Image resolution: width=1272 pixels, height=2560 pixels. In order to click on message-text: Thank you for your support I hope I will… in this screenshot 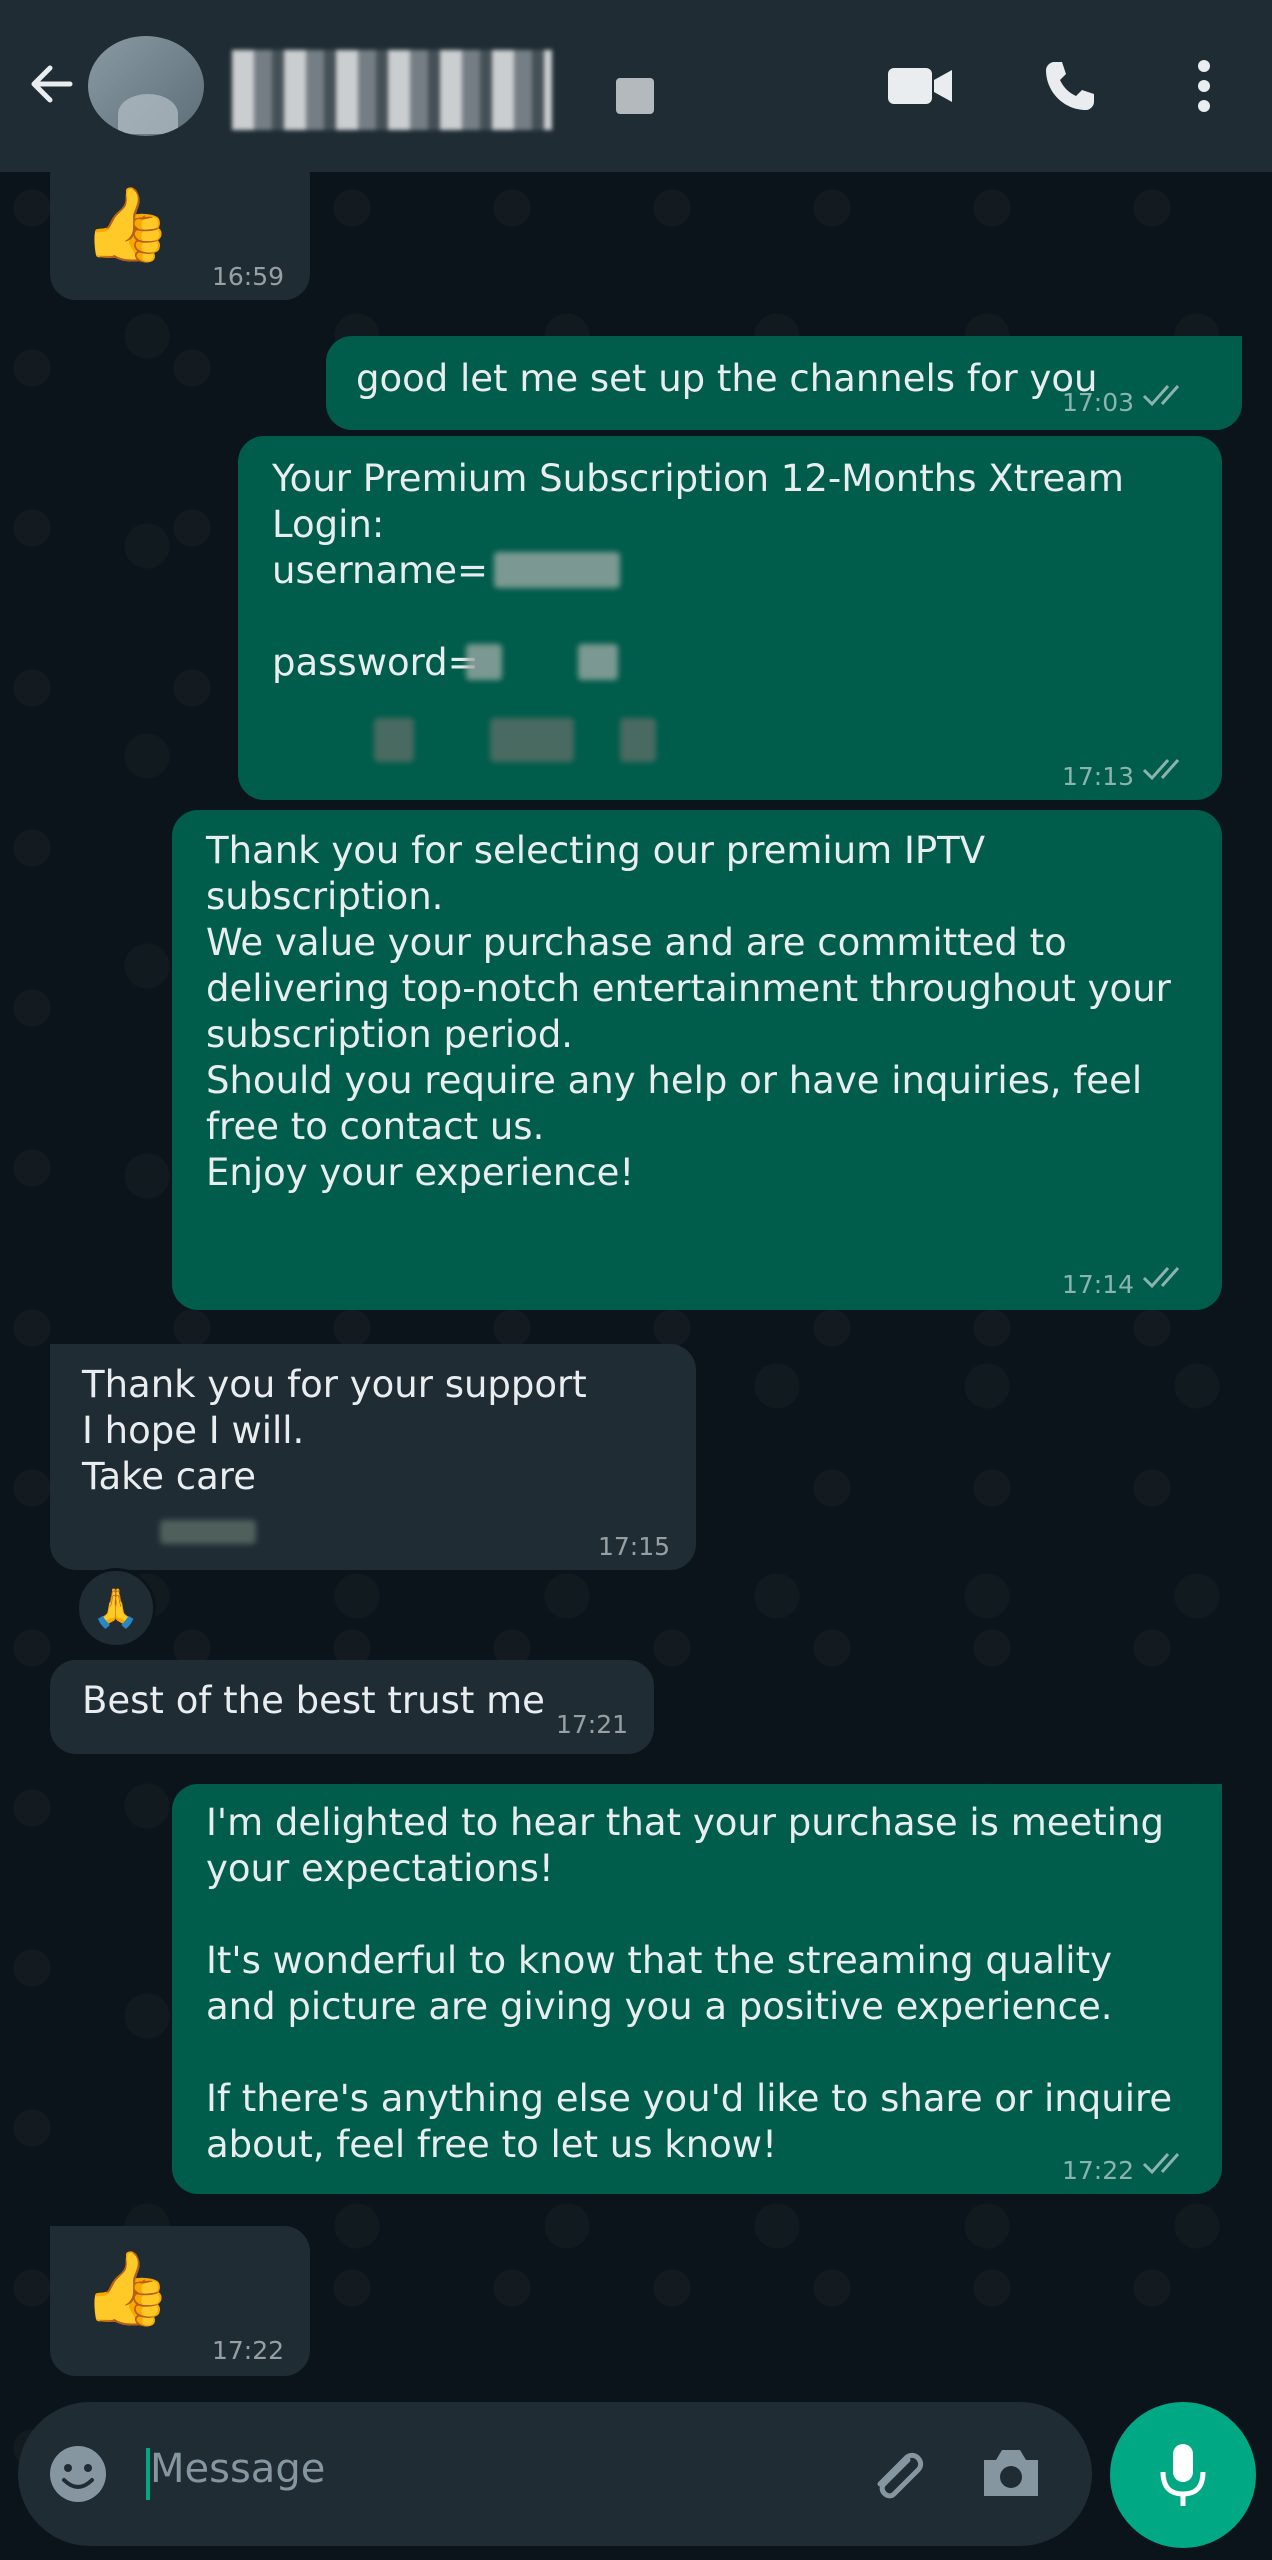, I will do `click(334, 1430)`.